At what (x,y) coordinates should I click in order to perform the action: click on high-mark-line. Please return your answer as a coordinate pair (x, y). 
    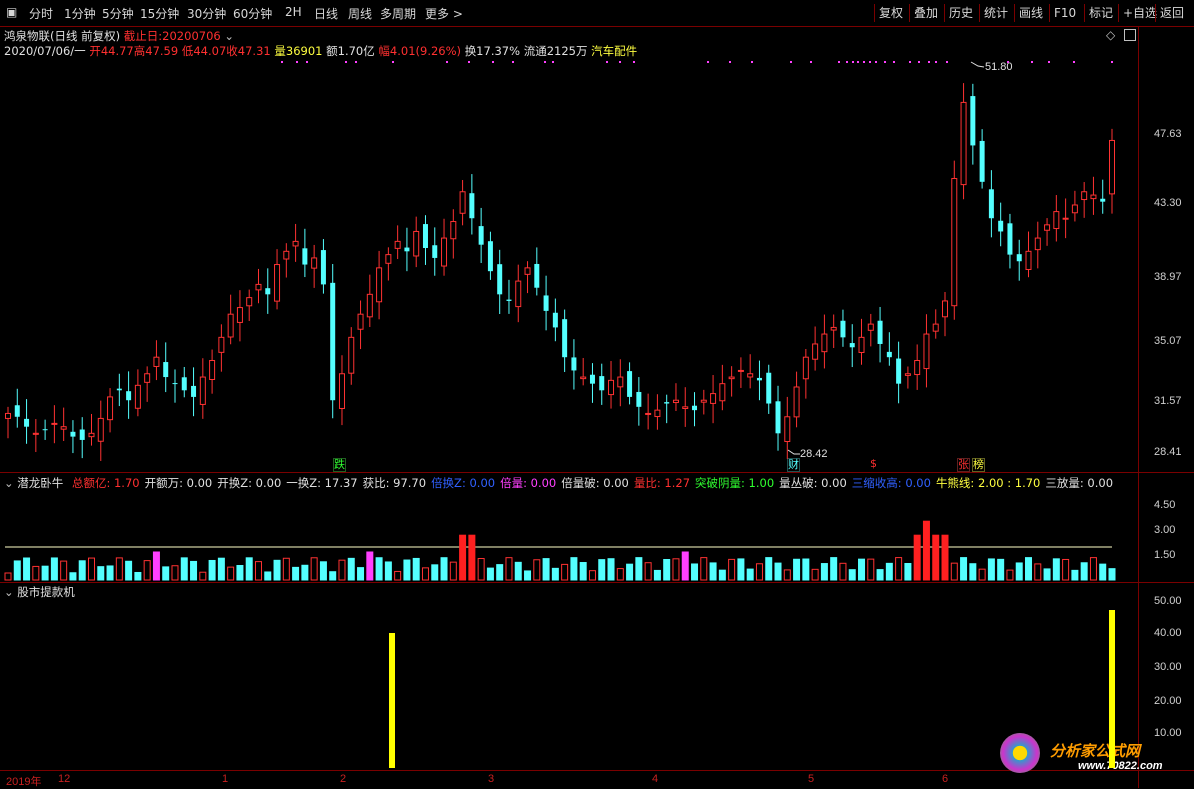
    Looking at the image, I should click on (977, 64).